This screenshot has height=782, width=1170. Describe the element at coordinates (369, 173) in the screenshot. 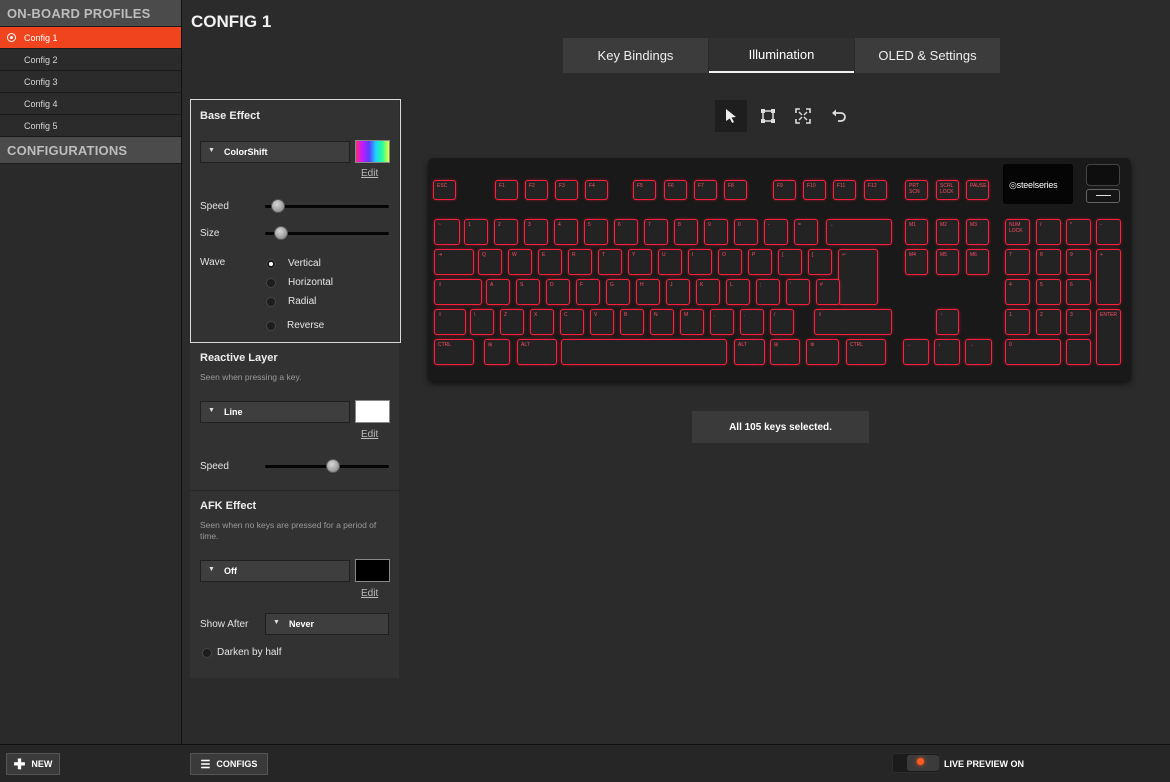

I see `base-effect-edit-link: Edit` at that location.